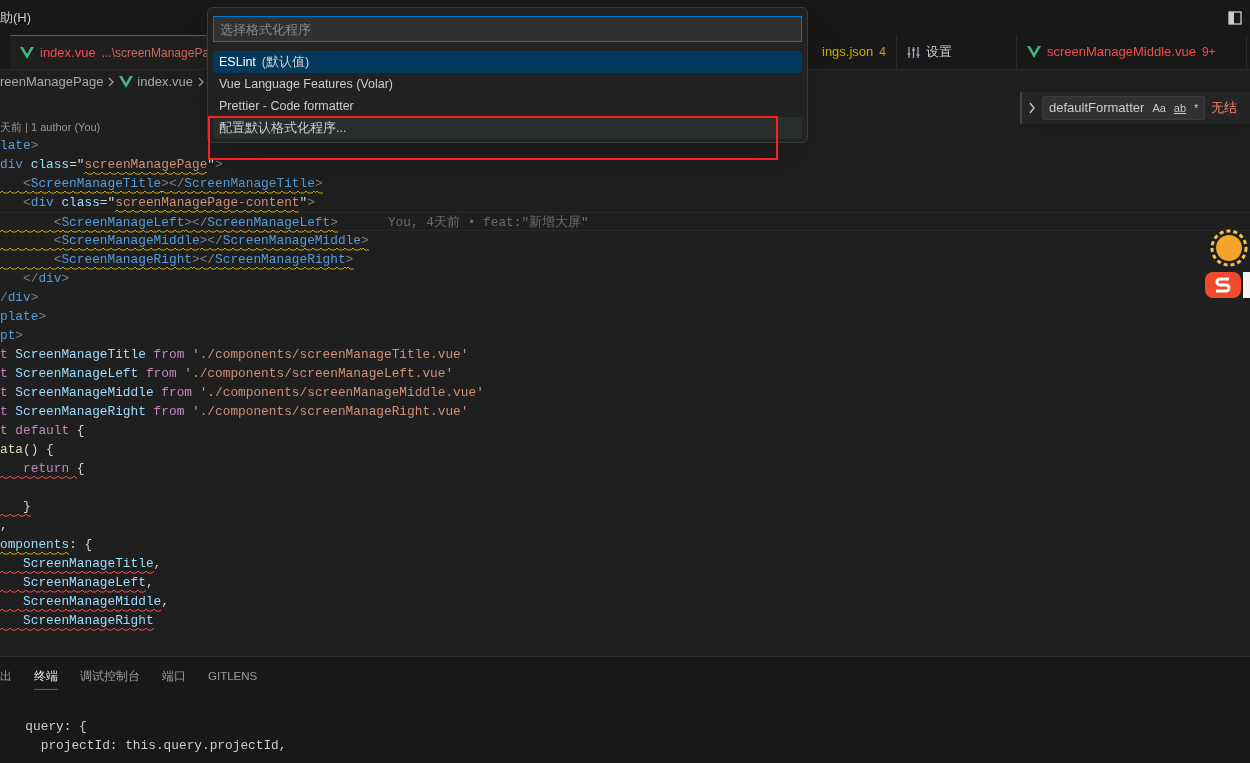  Describe the element at coordinates (12, 336) in the screenshot. I see `code-line: pt>` at that location.